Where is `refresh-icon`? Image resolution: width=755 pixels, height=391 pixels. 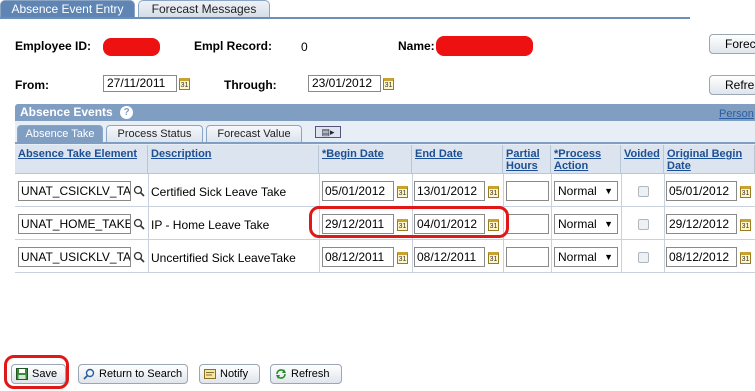 refresh-icon is located at coordinates (281, 374).